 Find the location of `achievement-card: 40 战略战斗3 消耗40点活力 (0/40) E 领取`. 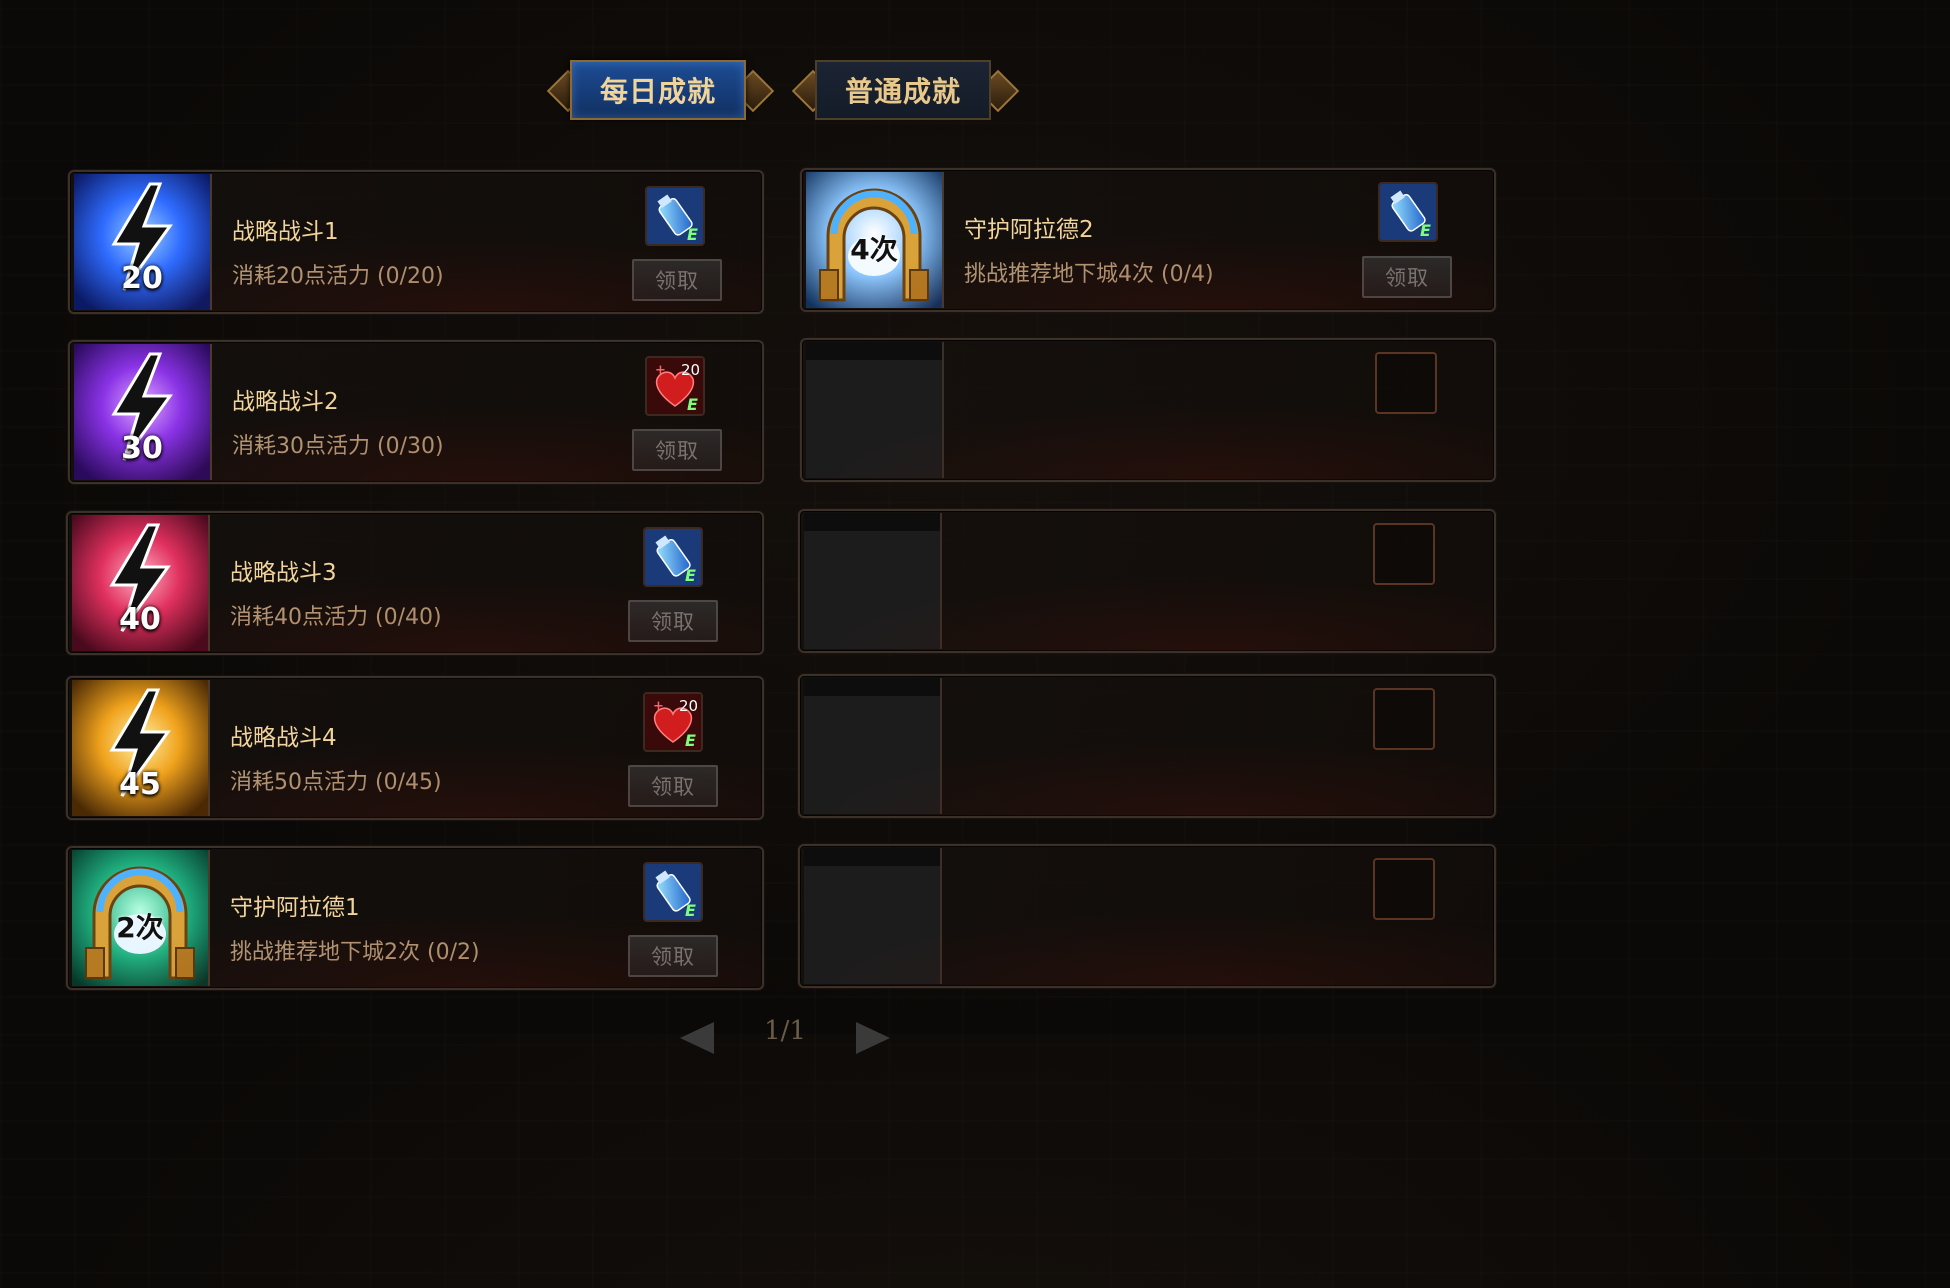

achievement-card: 40 战略战斗3 消耗40点活力 (0/40) E 领取 is located at coordinates (415, 583).